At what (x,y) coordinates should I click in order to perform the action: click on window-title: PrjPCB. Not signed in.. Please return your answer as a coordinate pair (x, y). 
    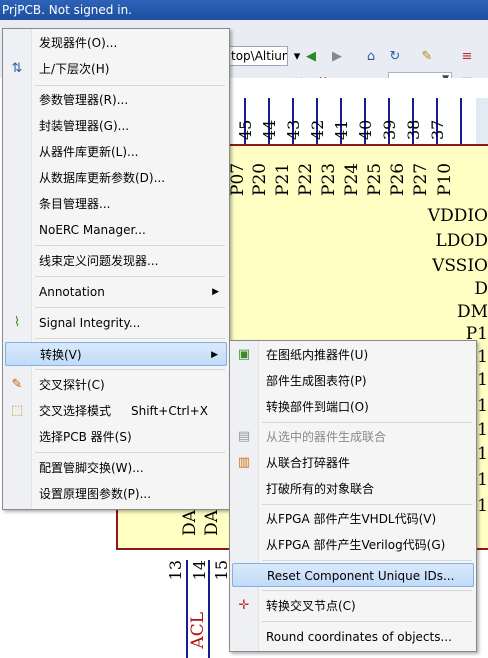
    Looking at the image, I should click on (244, 10).